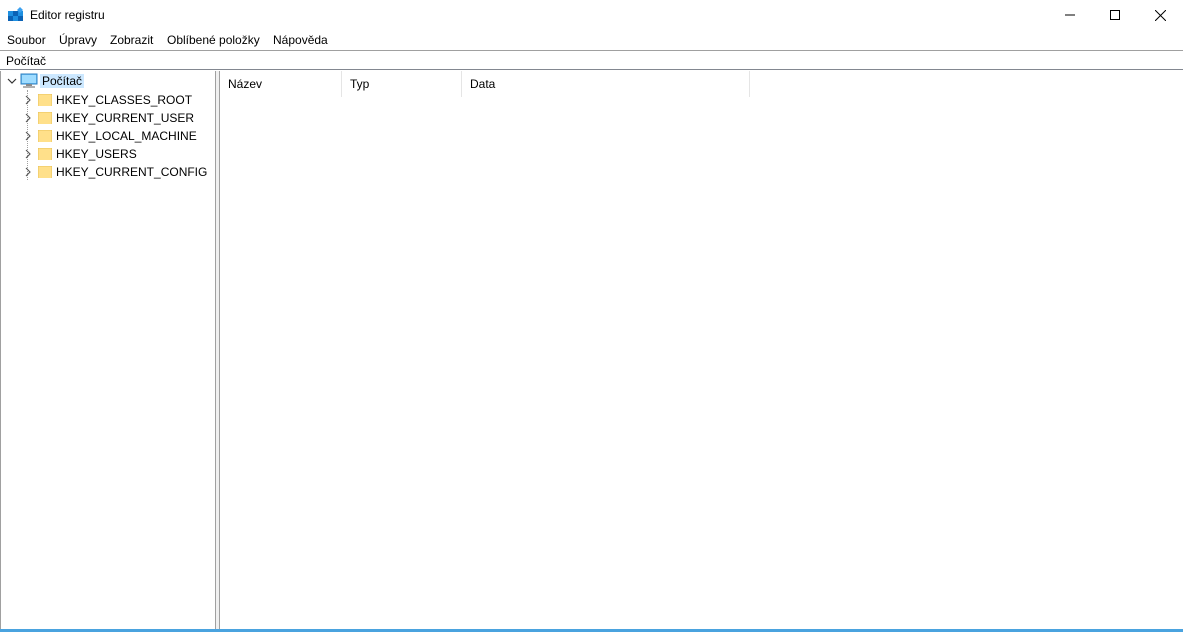 The image size is (1183, 632). I want to click on menu-zobrazit: Zobrazit, so click(131, 40).